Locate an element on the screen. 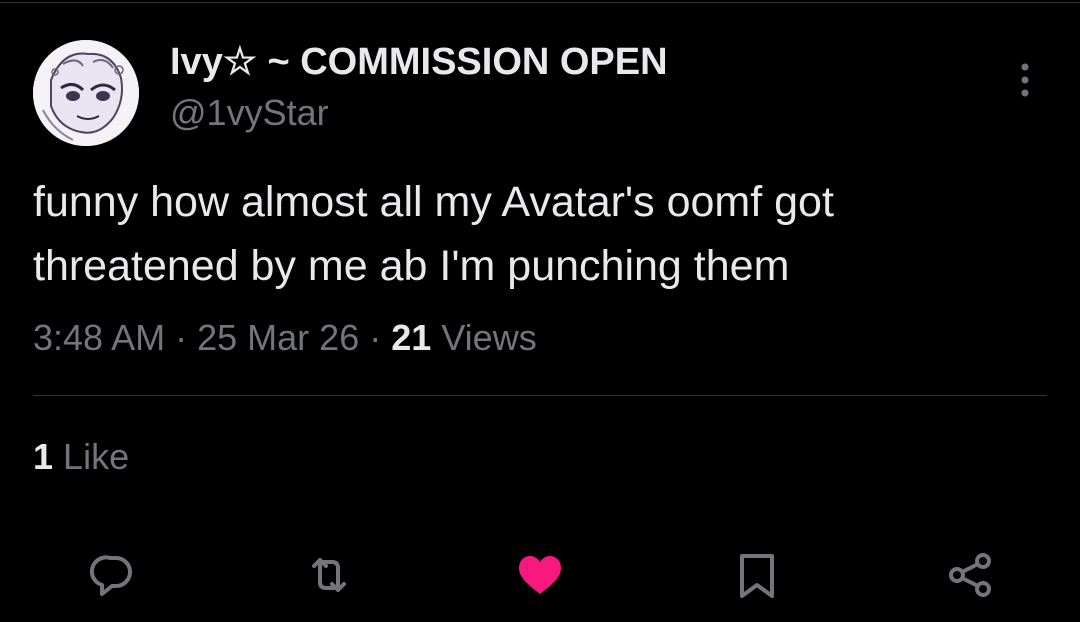 This screenshot has width=1080, height=622. tweet-date: 25 Mar 26 is located at coordinates (278, 337).